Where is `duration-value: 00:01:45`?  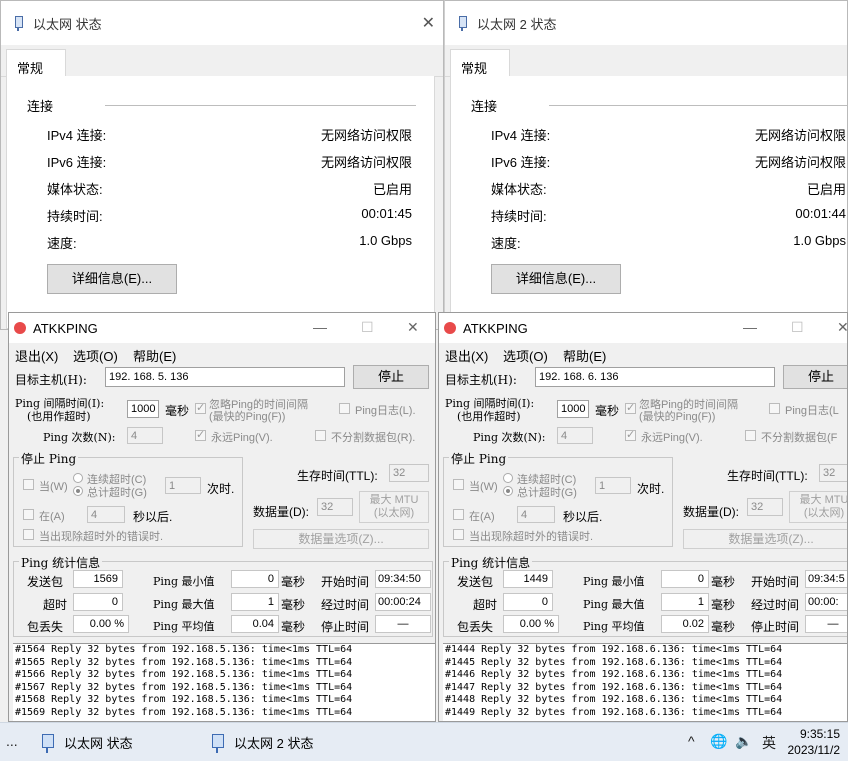
duration-value: 00:01:45 is located at coordinates (386, 213).